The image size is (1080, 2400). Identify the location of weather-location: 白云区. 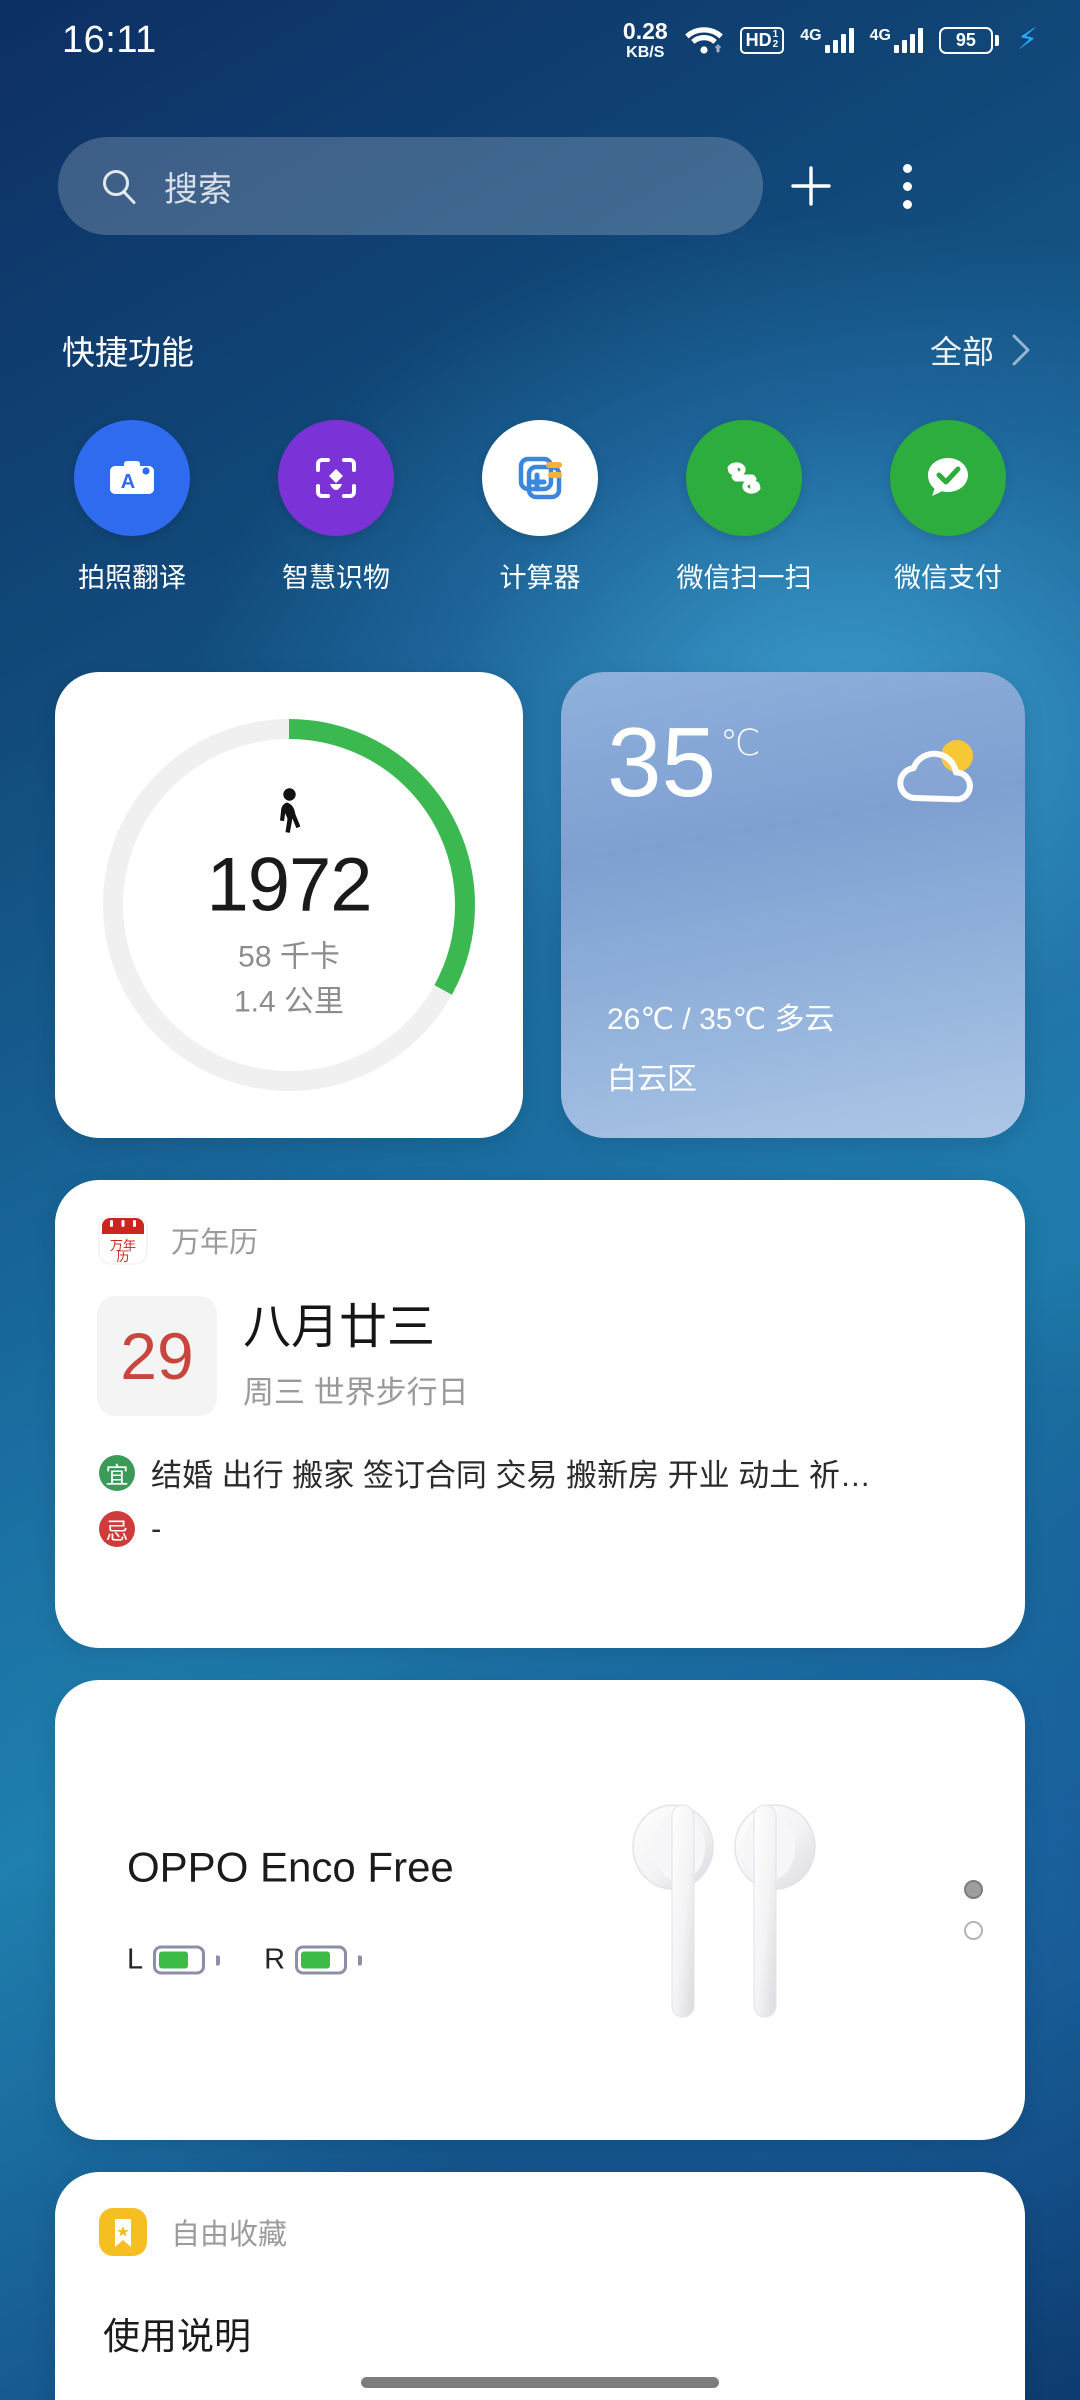
(652, 1079).